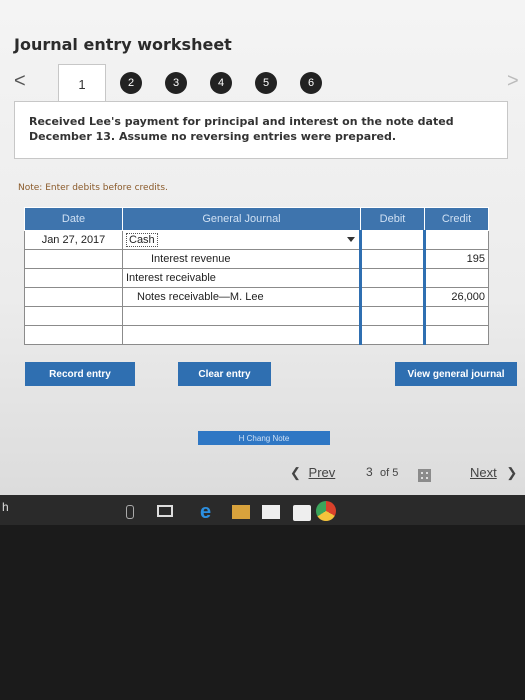 The width and height of the screenshot is (525, 700). Describe the element at coordinates (73, 240) in the screenshot. I see `date-select: Jan 27, 2017` at that location.